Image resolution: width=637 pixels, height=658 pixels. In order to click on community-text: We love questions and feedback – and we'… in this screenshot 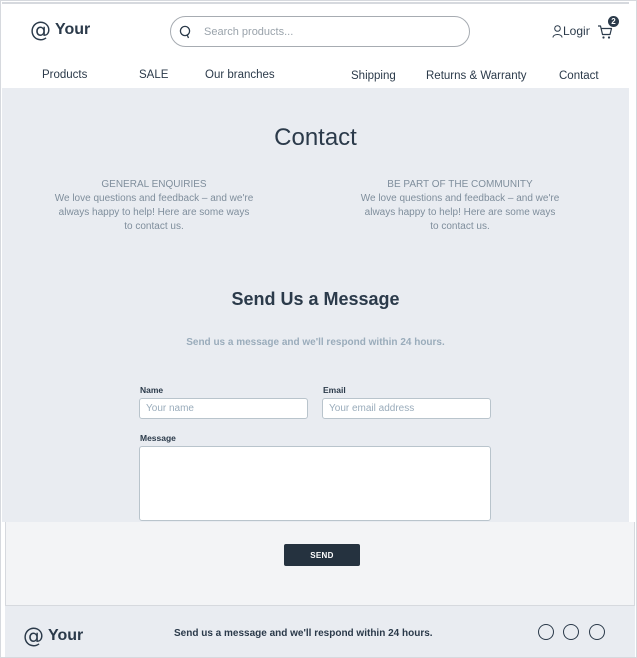, I will do `click(460, 212)`.